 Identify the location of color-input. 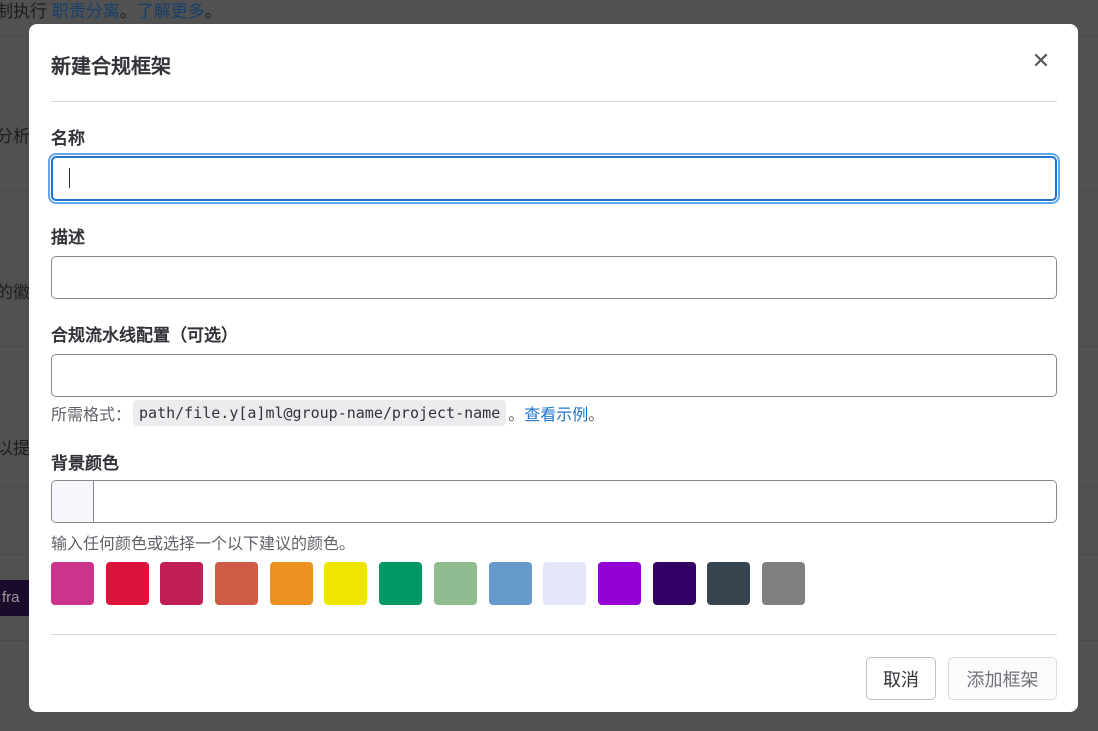
(554, 501).